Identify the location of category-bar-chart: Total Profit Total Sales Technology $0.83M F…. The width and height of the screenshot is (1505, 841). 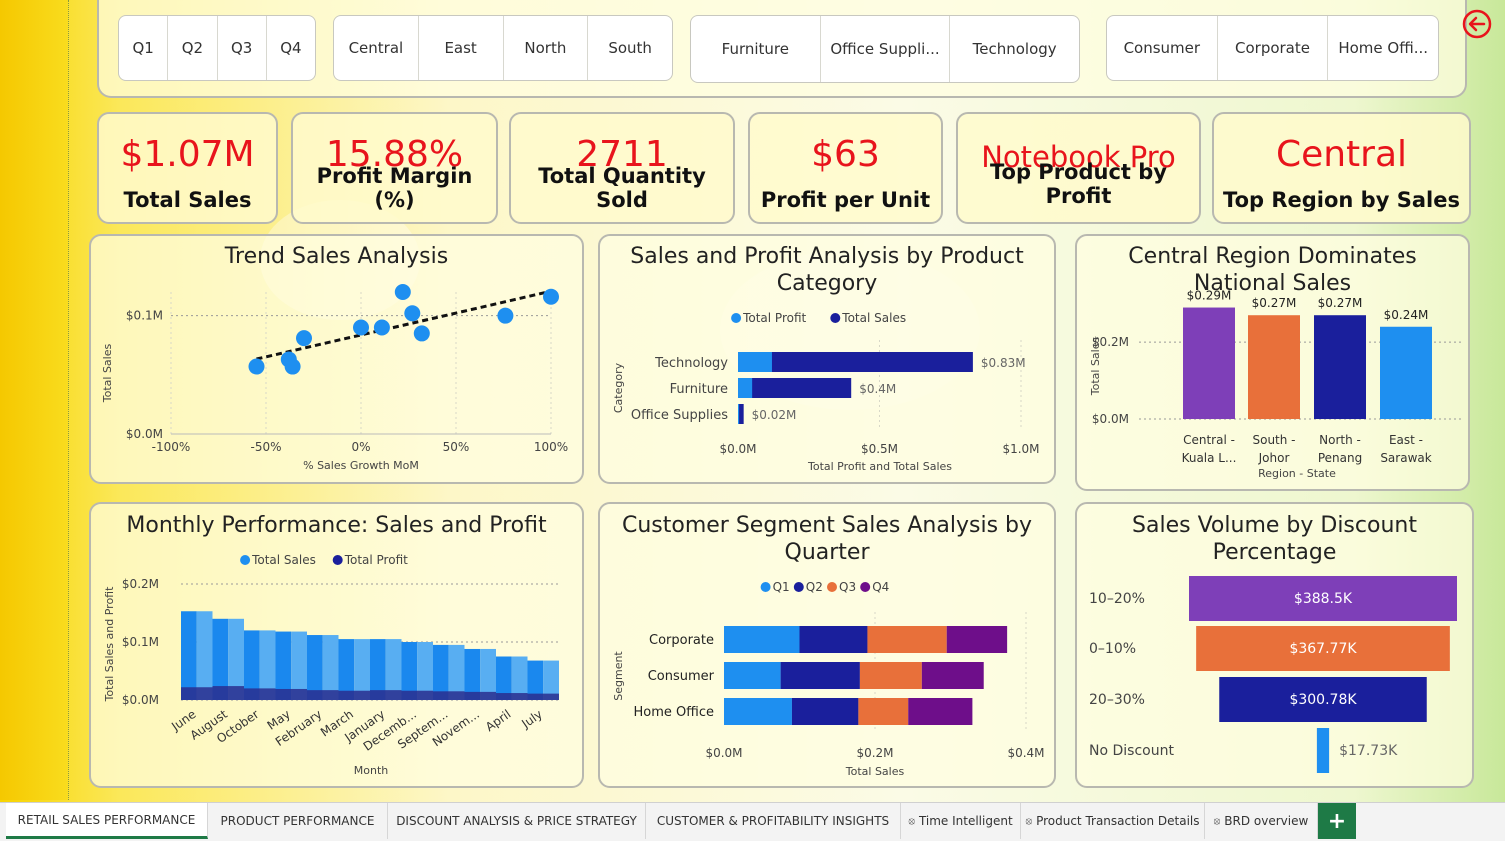
(827, 359).